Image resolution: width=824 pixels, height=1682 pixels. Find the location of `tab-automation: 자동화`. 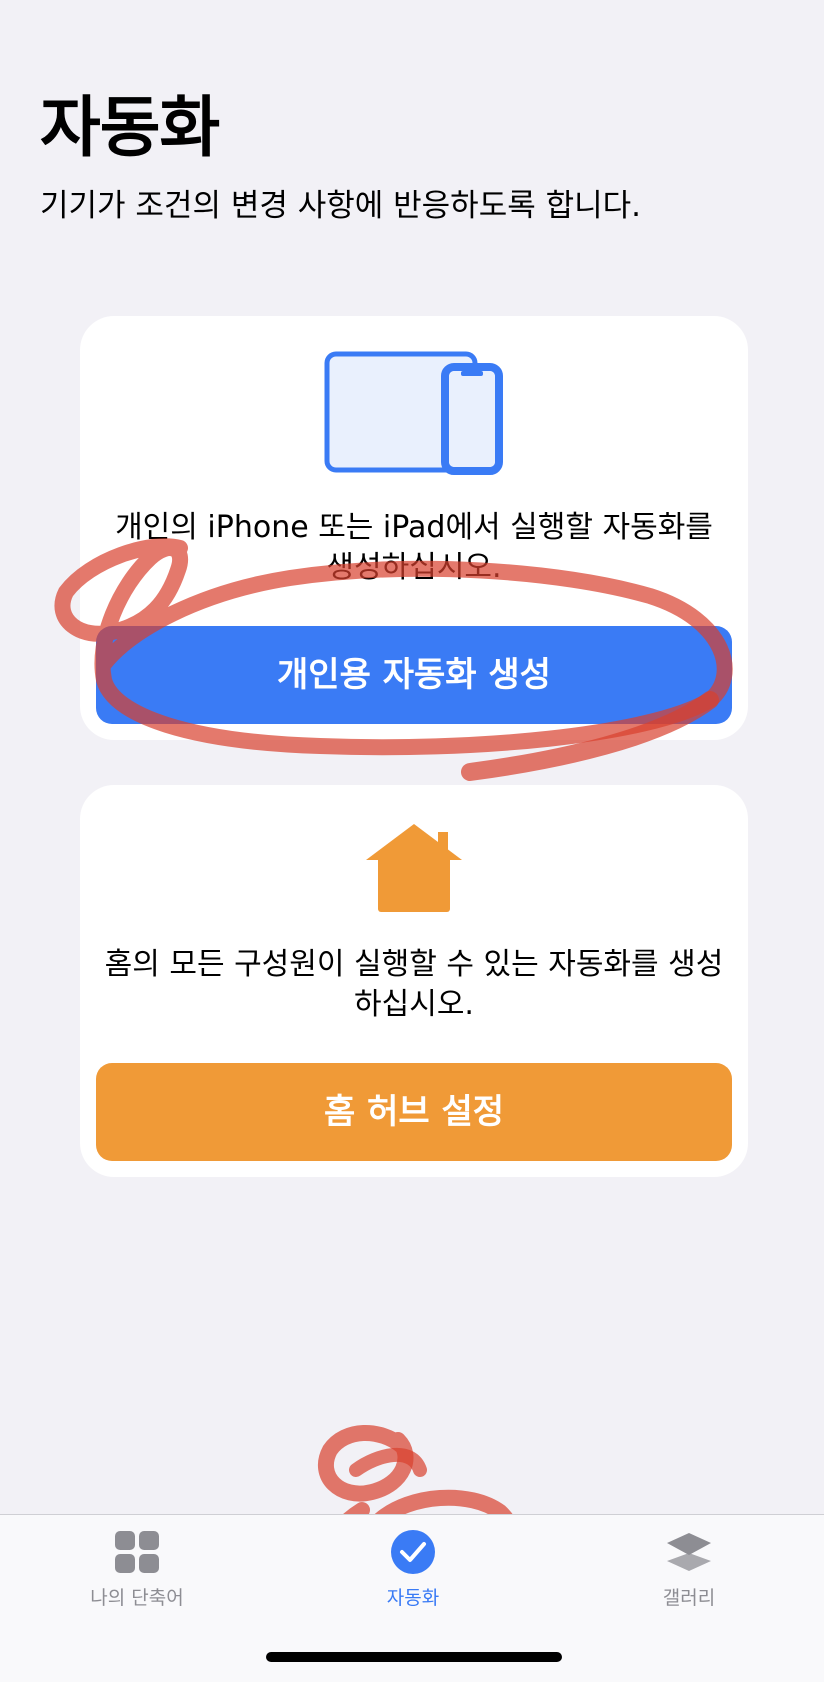

tab-automation: 자동화 is located at coordinates (413, 1574).